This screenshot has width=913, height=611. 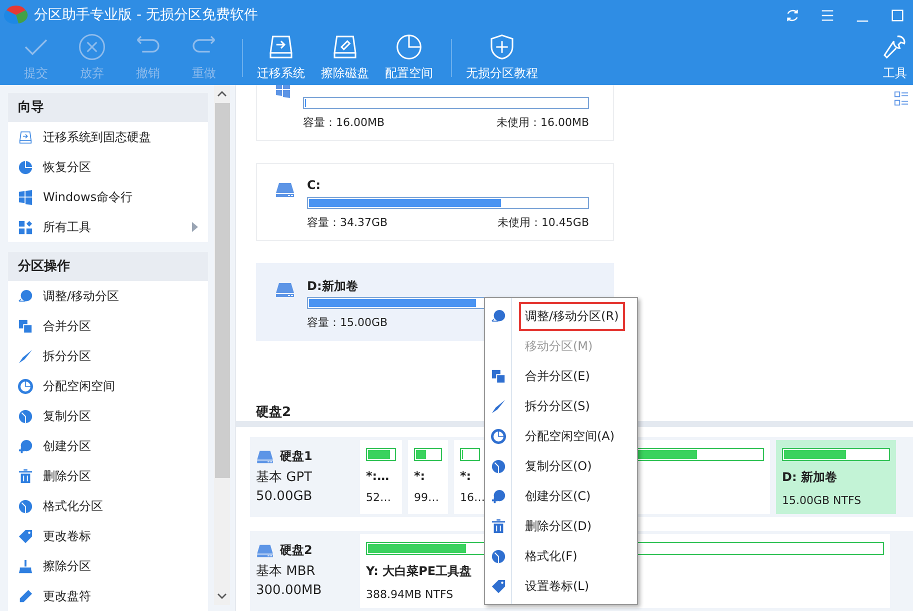 What do you see at coordinates (296, 550) in the screenshot?
I see `disk-name: 硬盘2` at bounding box center [296, 550].